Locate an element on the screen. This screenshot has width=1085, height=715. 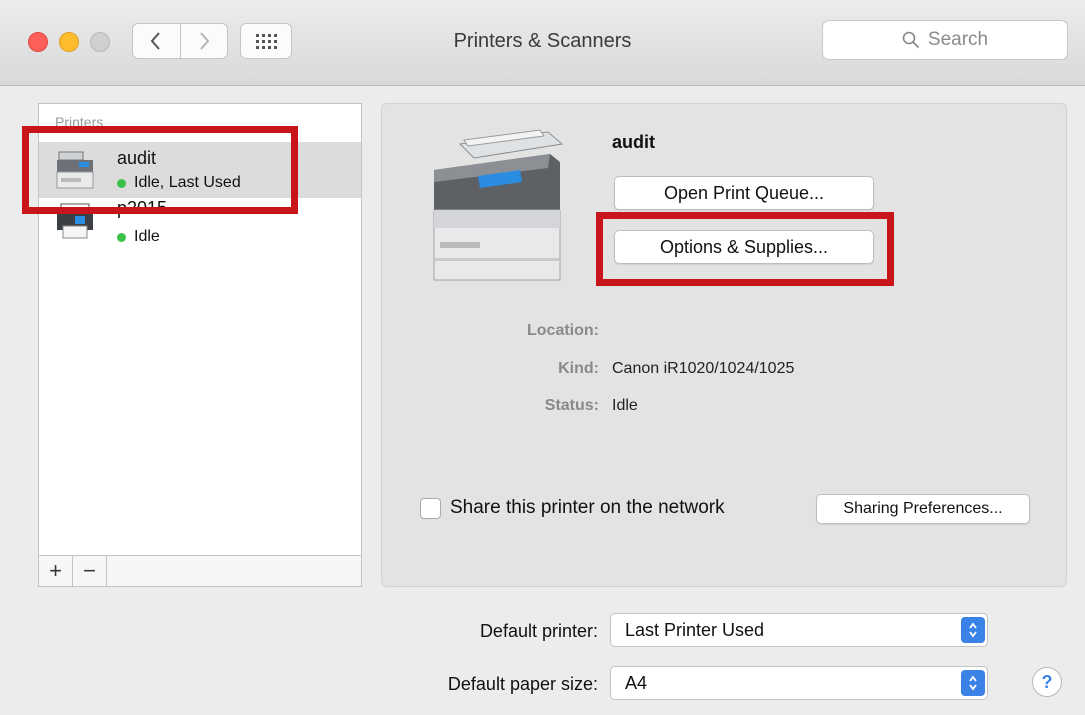
kind-label: Kind: is located at coordinates (578, 368).